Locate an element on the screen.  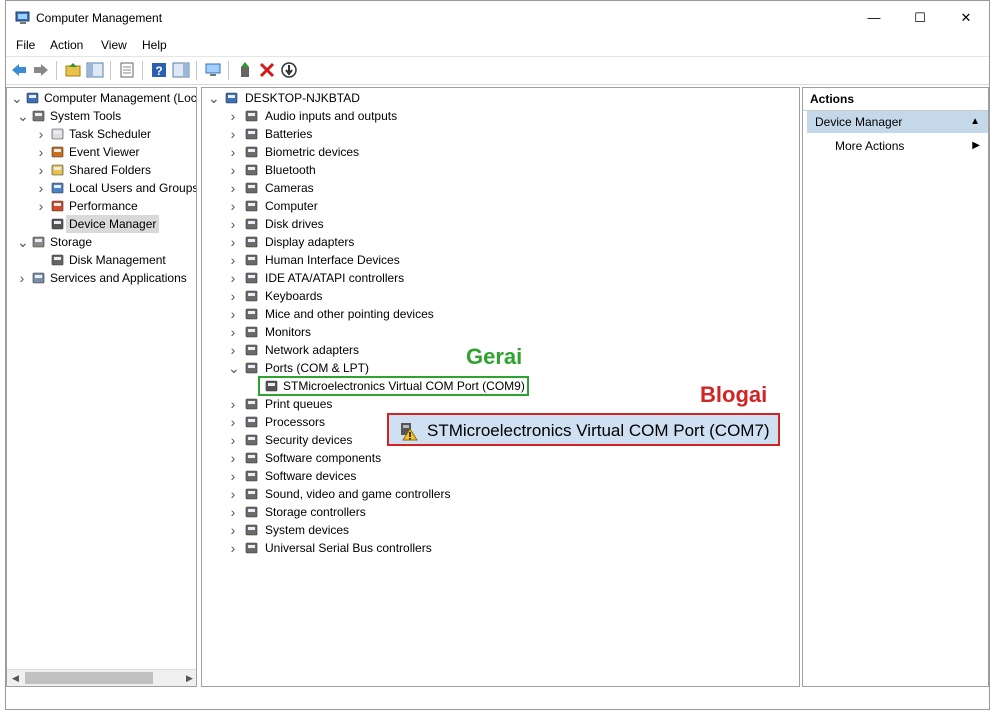
system-tools-icon is located at coordinates (38, 116).